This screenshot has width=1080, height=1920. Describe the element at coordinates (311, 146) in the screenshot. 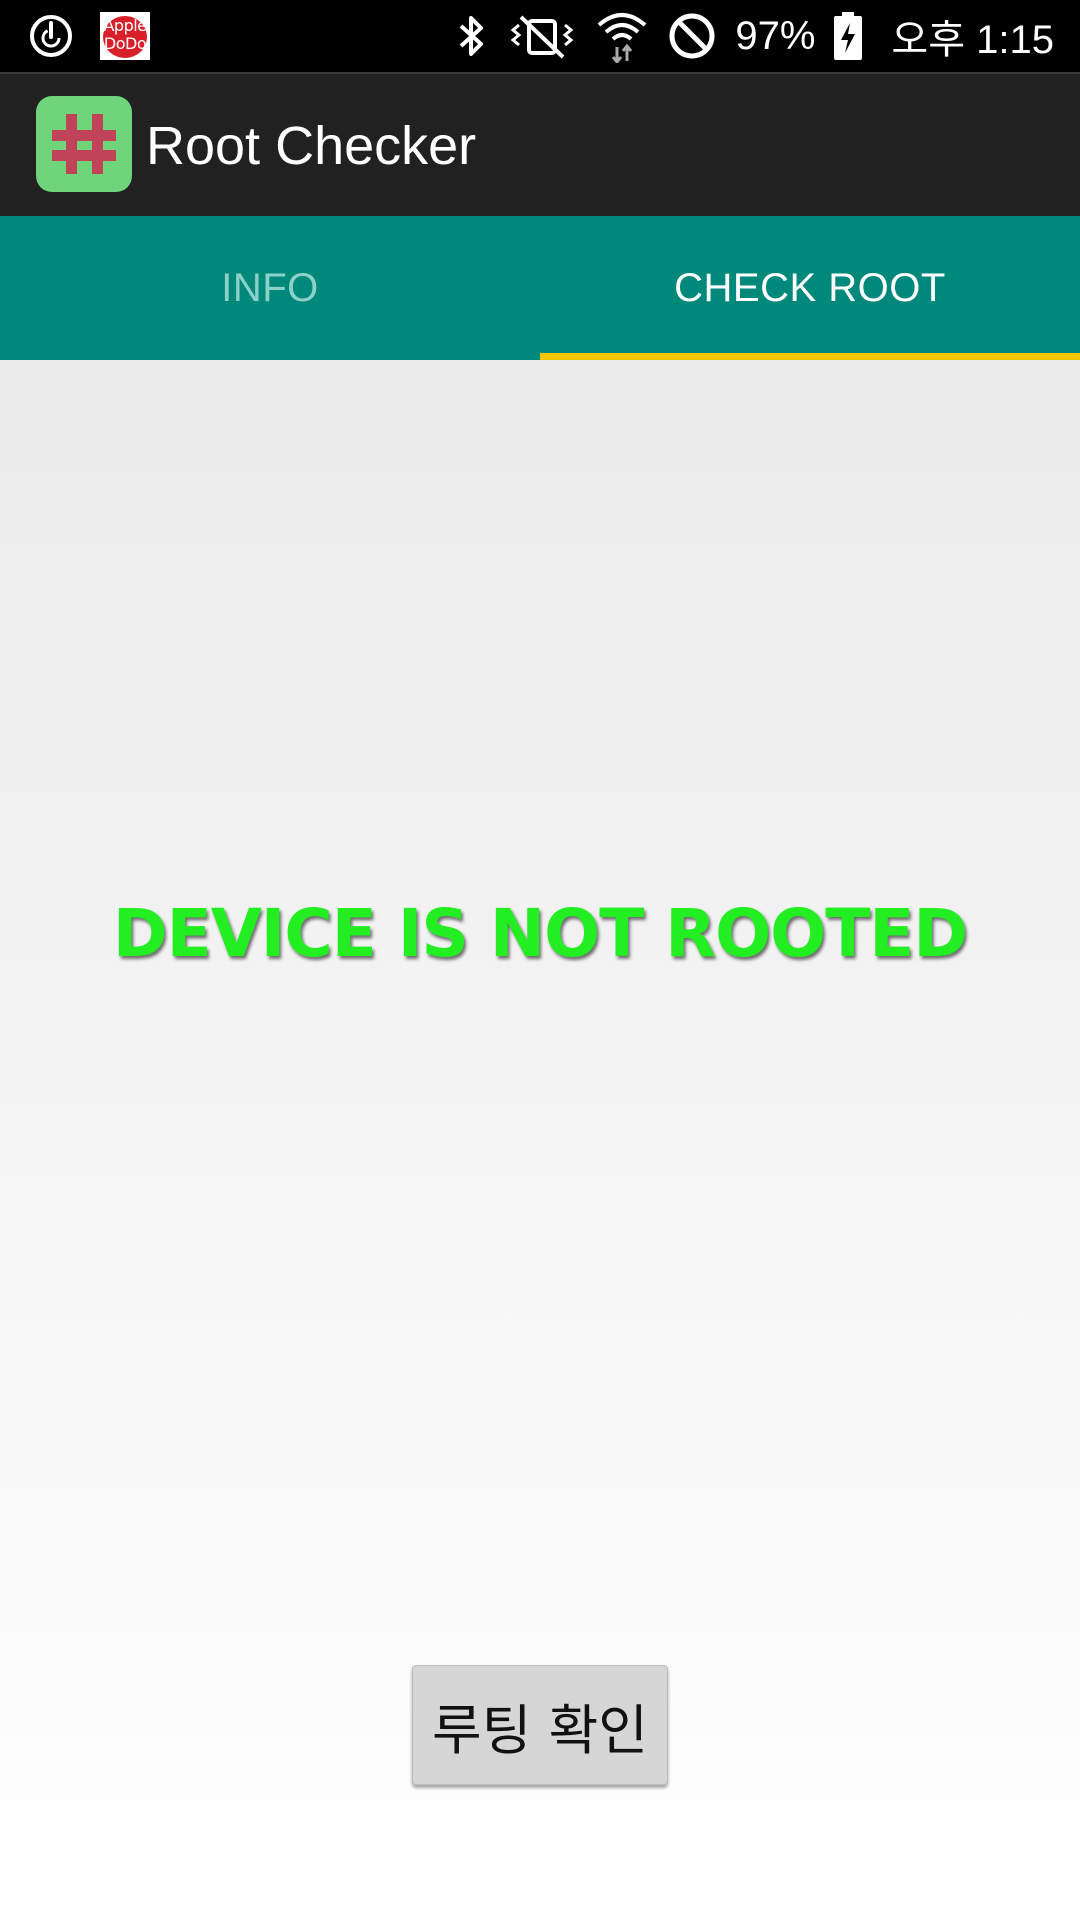

I see `app-title: Root Checker` at that location.